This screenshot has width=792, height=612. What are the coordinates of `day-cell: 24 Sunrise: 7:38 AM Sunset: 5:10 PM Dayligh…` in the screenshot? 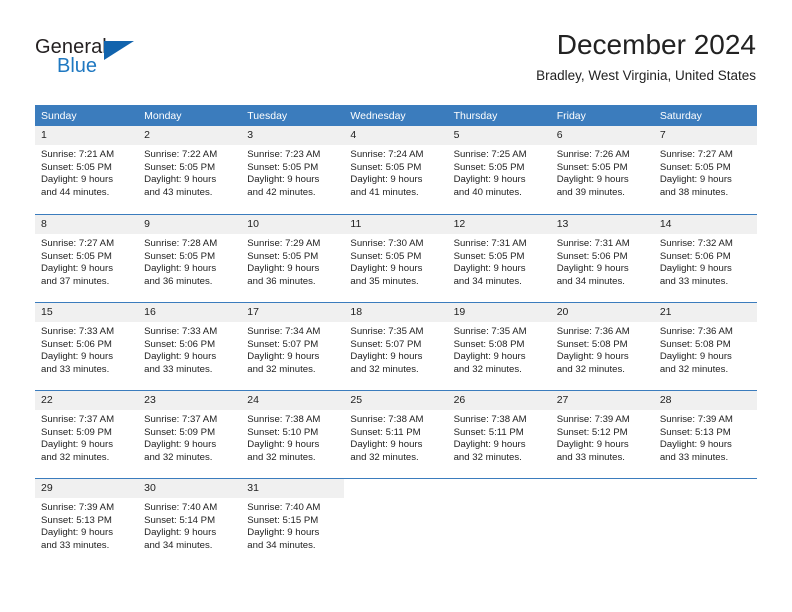 It's located at (293, 434).